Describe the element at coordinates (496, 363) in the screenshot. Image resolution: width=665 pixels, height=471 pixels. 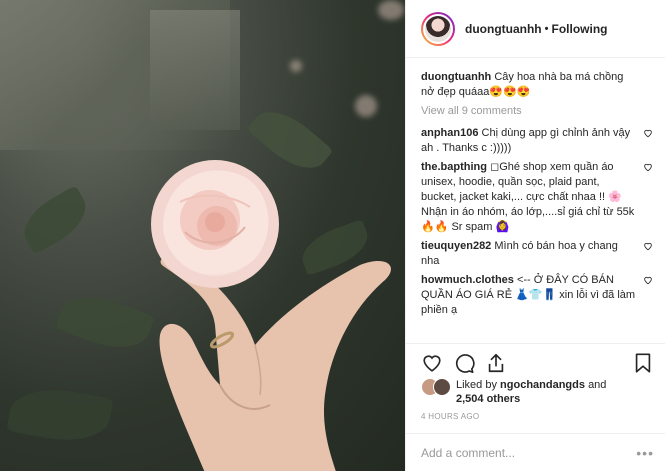
I see `share-icon` at that location.